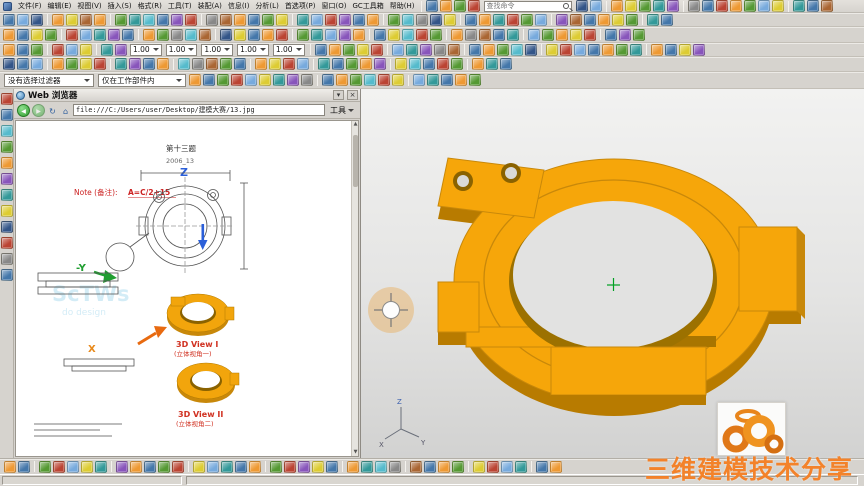 The width and height of the screenshot is (864, 486). What do you see at coordinates (334, 6) in the screenshot?
I see `menu-item: 窗口(O)` at bounding box center [334, 6].